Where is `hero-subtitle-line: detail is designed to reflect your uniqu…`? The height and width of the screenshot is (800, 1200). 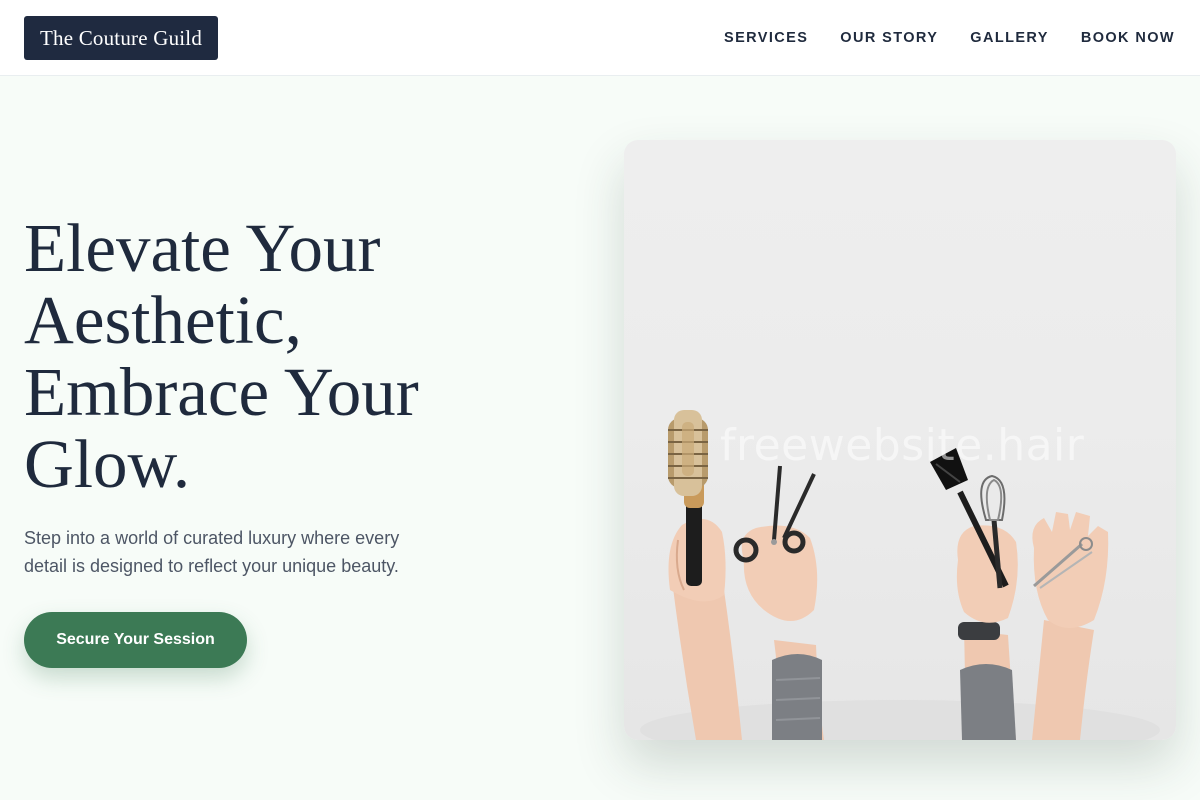
hero-subtitle-line: detail is designed to reflect your uniqu… is located at coordinates (211, 566).